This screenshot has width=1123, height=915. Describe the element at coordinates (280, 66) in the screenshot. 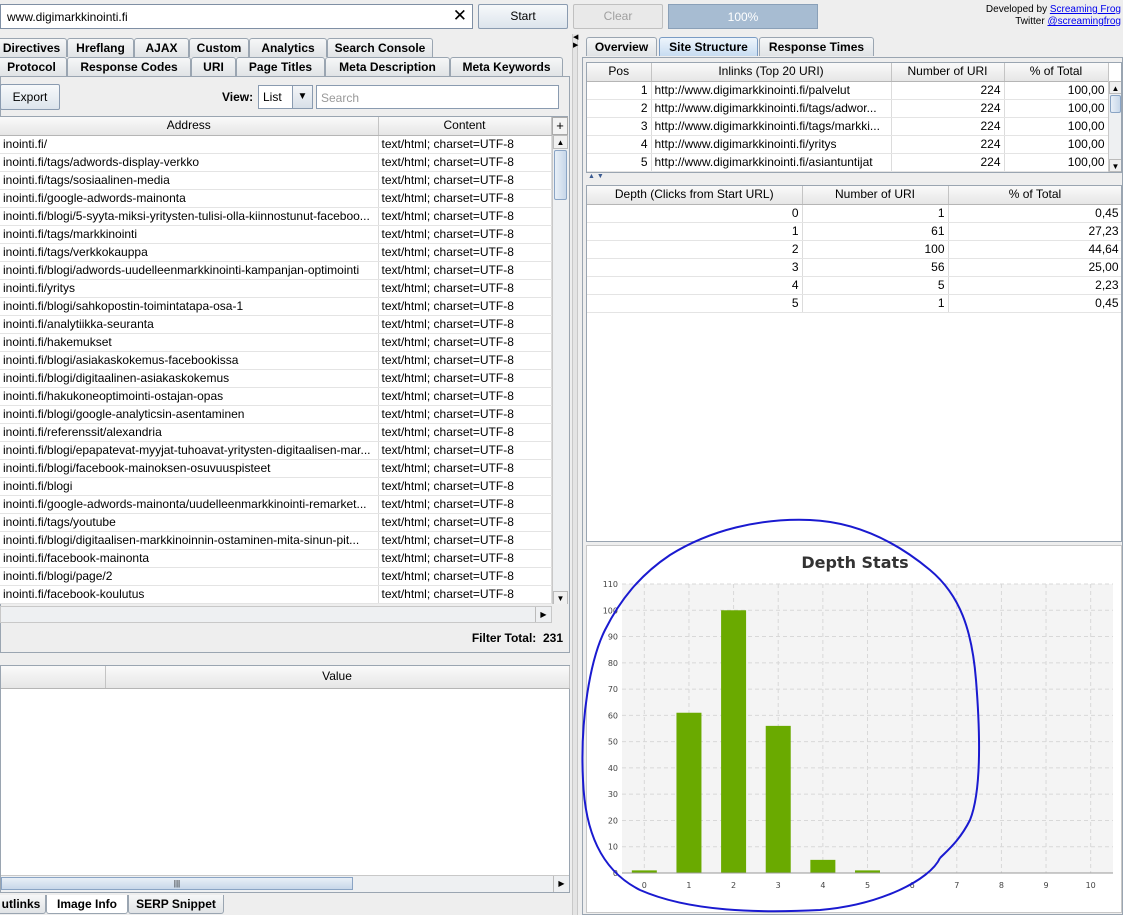

I see `tab-page-titles: Page Titles` at that location.